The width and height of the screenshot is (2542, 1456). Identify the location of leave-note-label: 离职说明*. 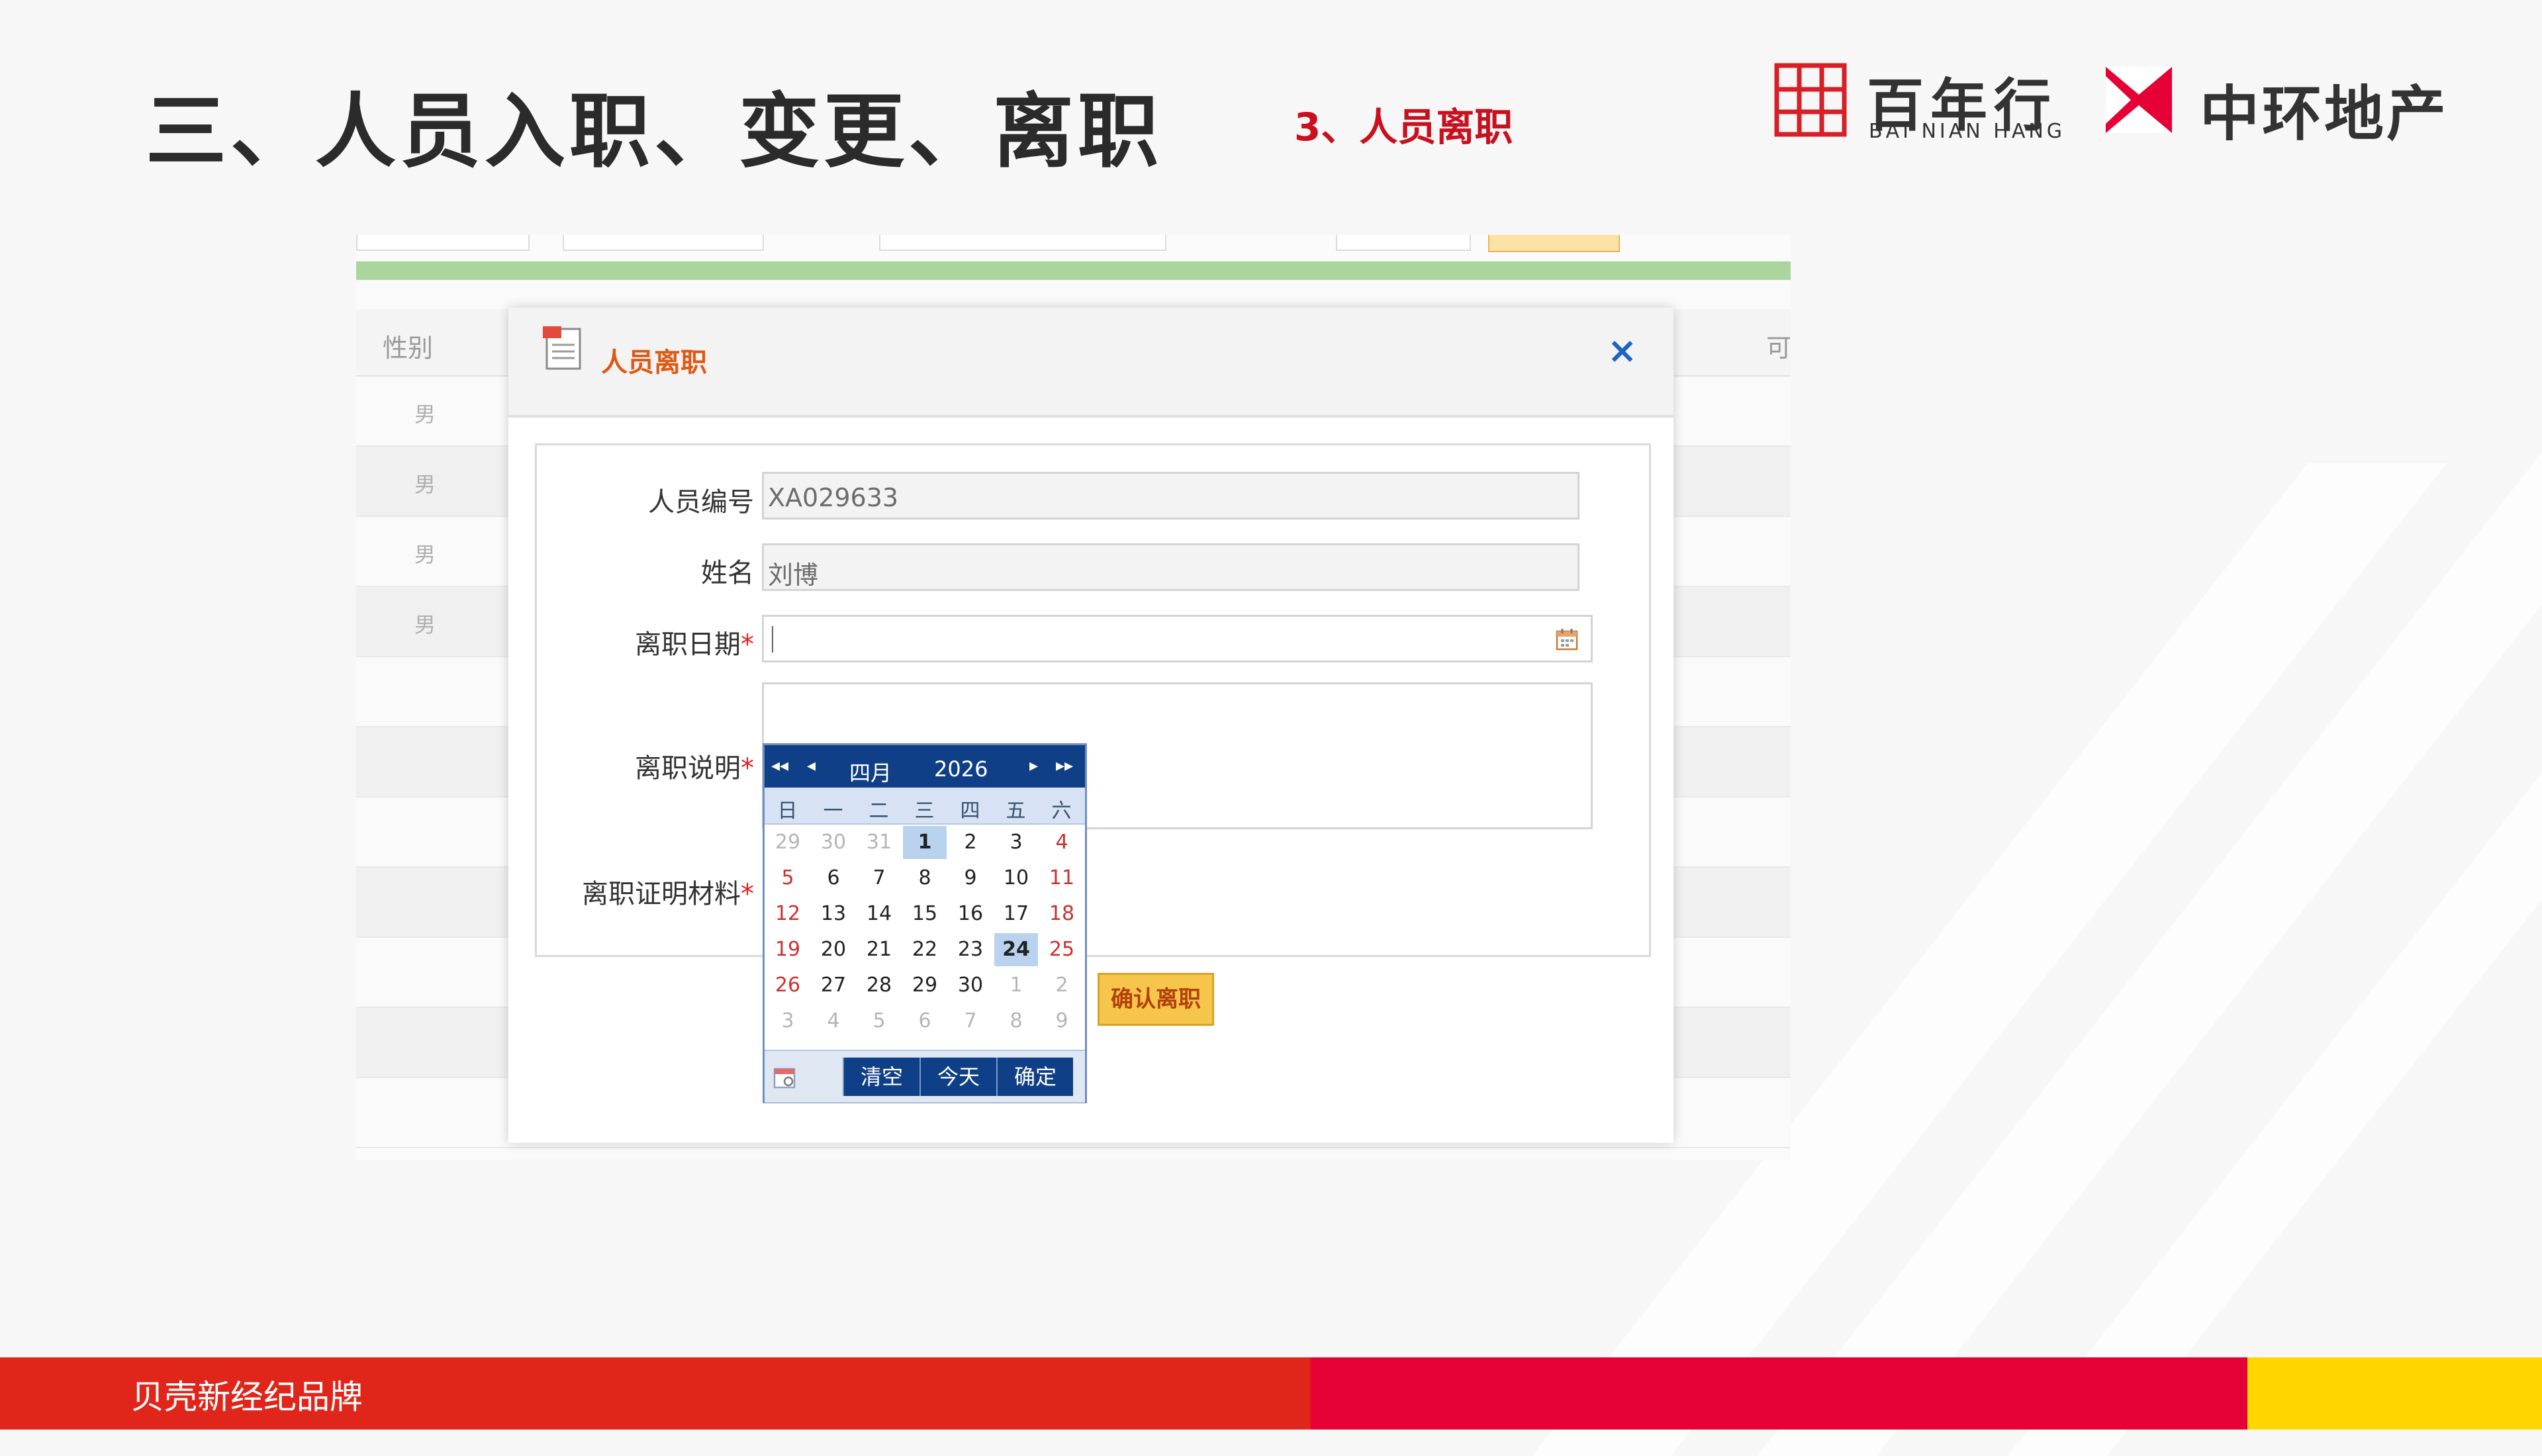
(668, 766).